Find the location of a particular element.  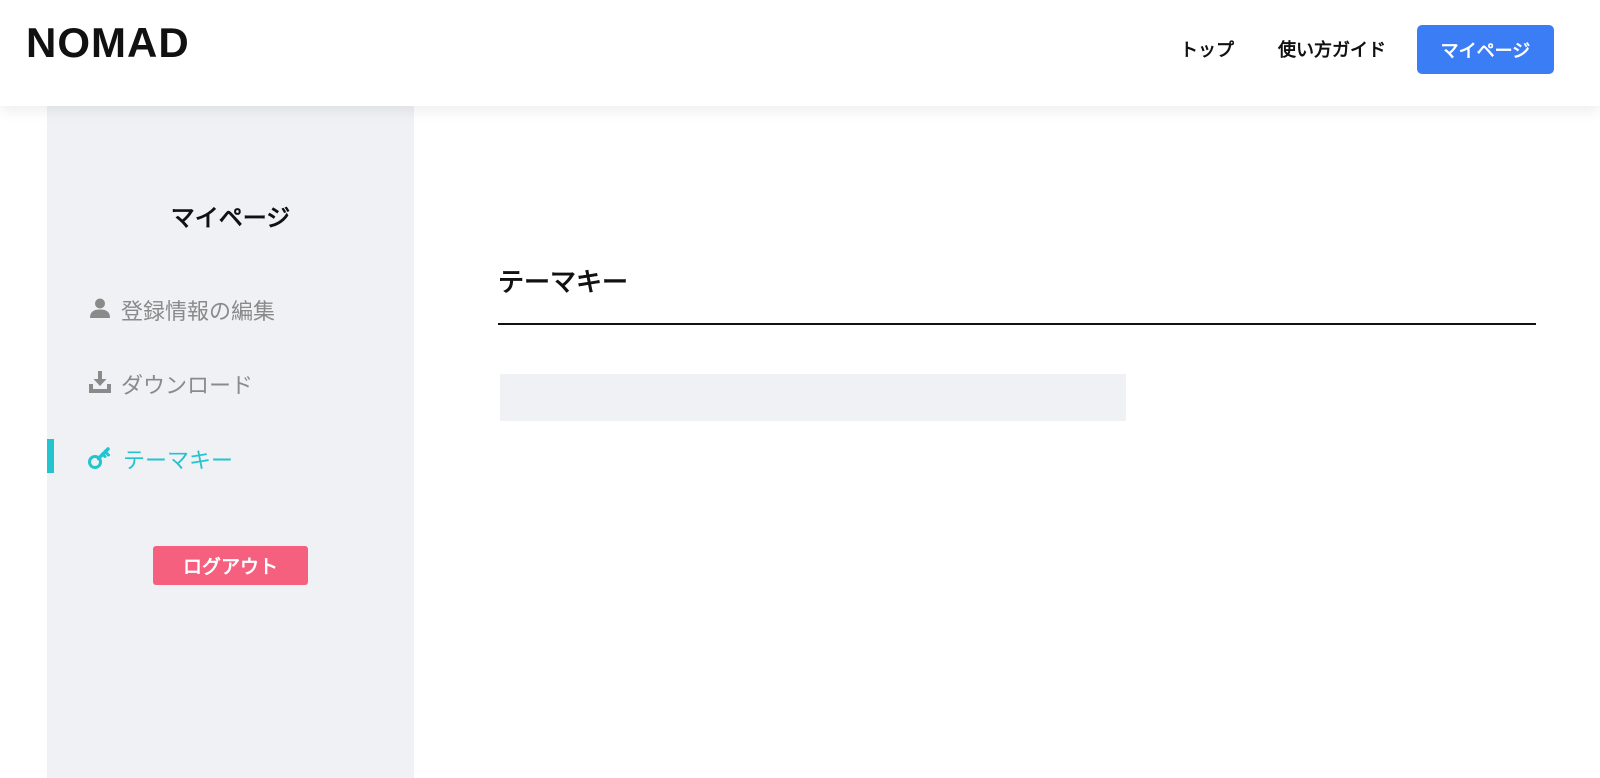

sidebar-item-edit-profile: 登録情報の編集 is located at coordinates (230, 308).